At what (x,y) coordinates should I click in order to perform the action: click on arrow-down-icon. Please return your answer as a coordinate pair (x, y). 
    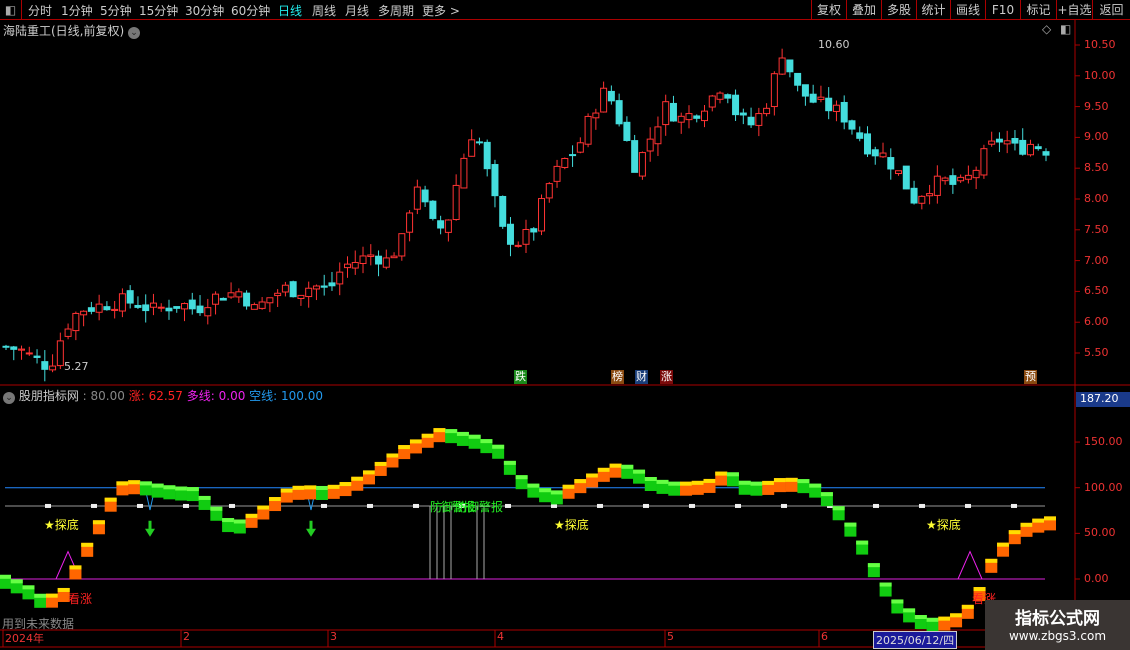
    Looking at the image, I should click on (311, 528).